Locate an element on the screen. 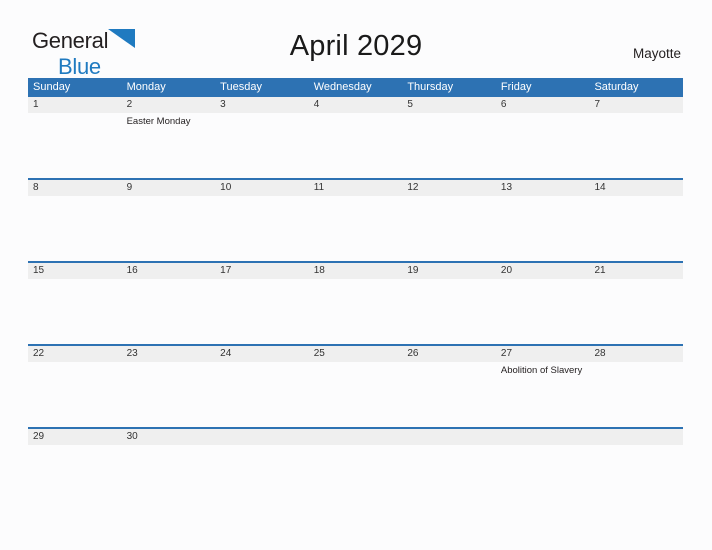  weekday-header-tuesday: Tuesday is located at coordinates (241, 87).